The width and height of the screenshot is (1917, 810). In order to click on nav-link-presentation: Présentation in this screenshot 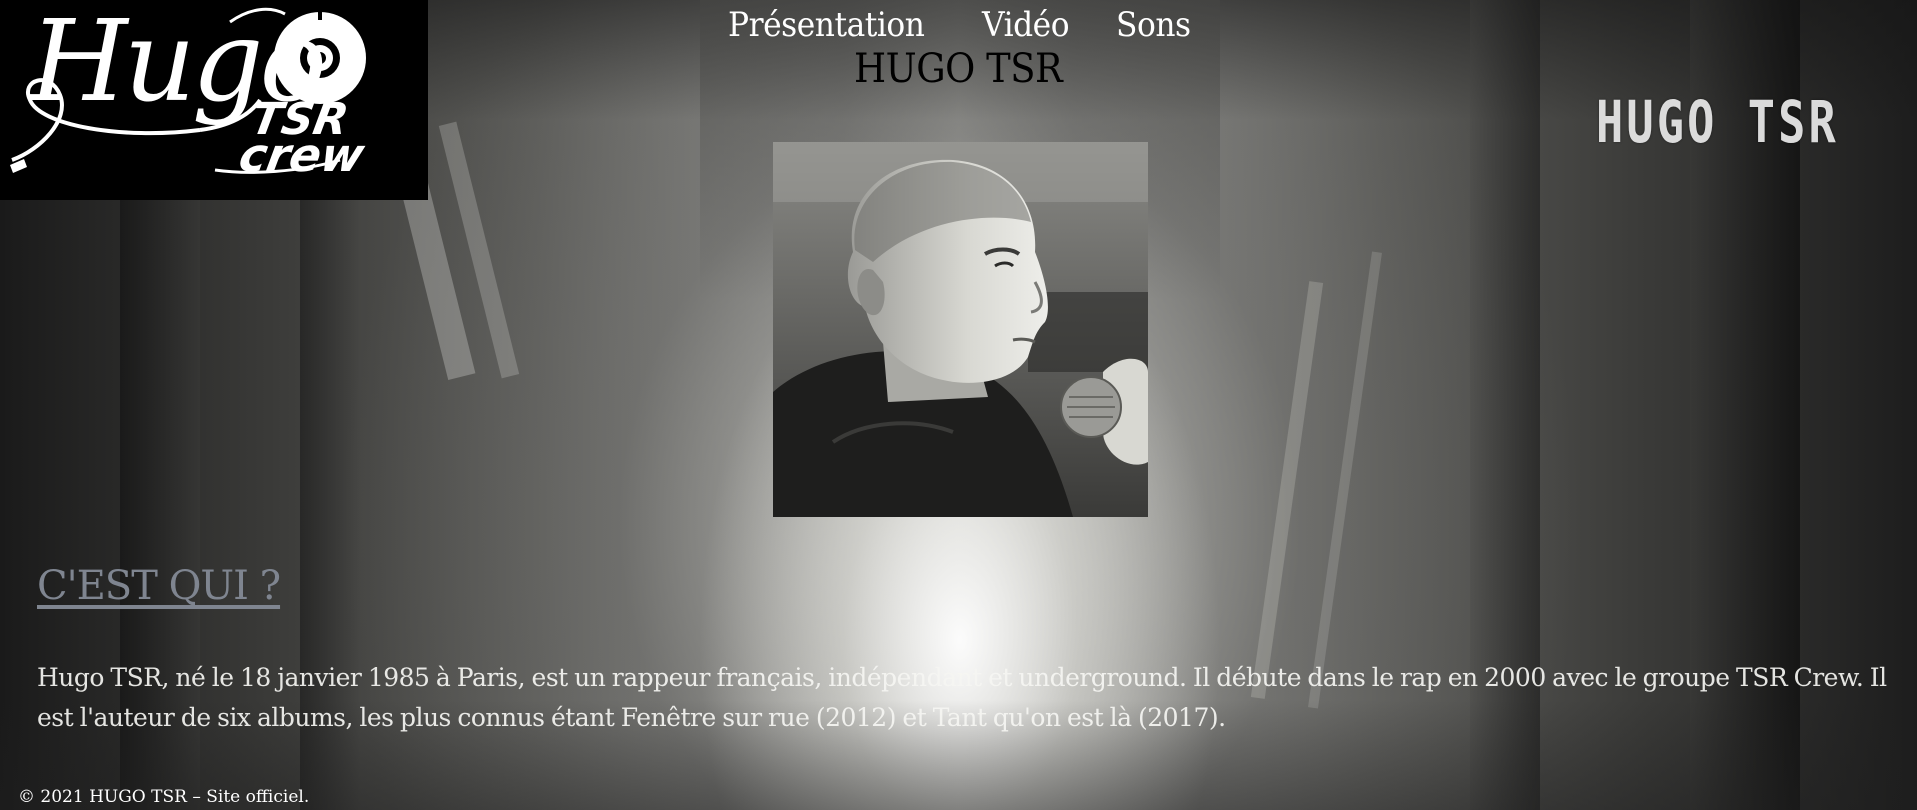, I will do `click(826, 25)`.